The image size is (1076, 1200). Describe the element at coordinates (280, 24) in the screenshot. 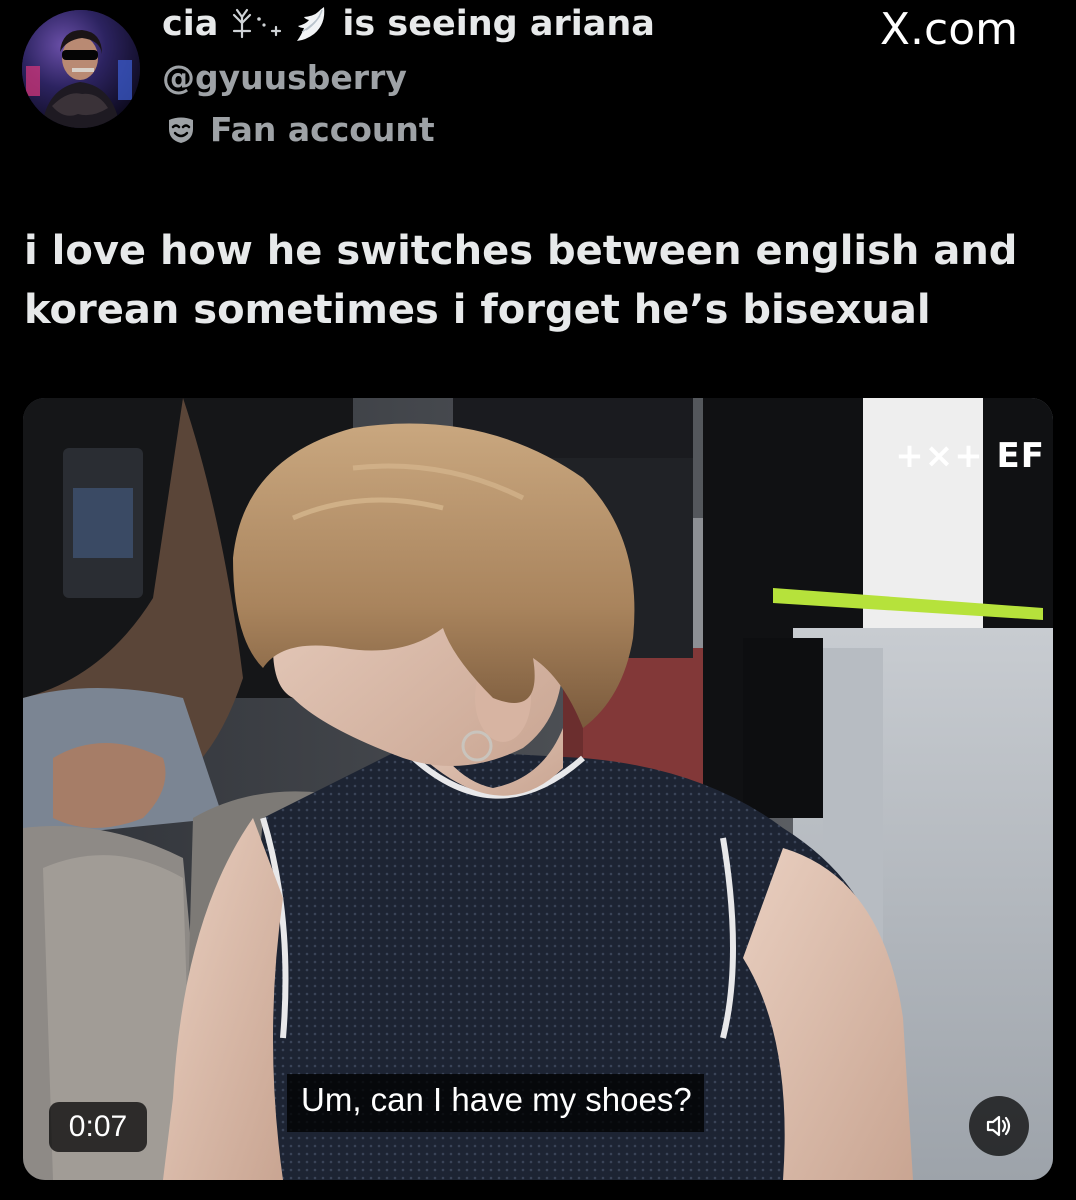

I see `sparkle-tree-emoji-icon` at that location.